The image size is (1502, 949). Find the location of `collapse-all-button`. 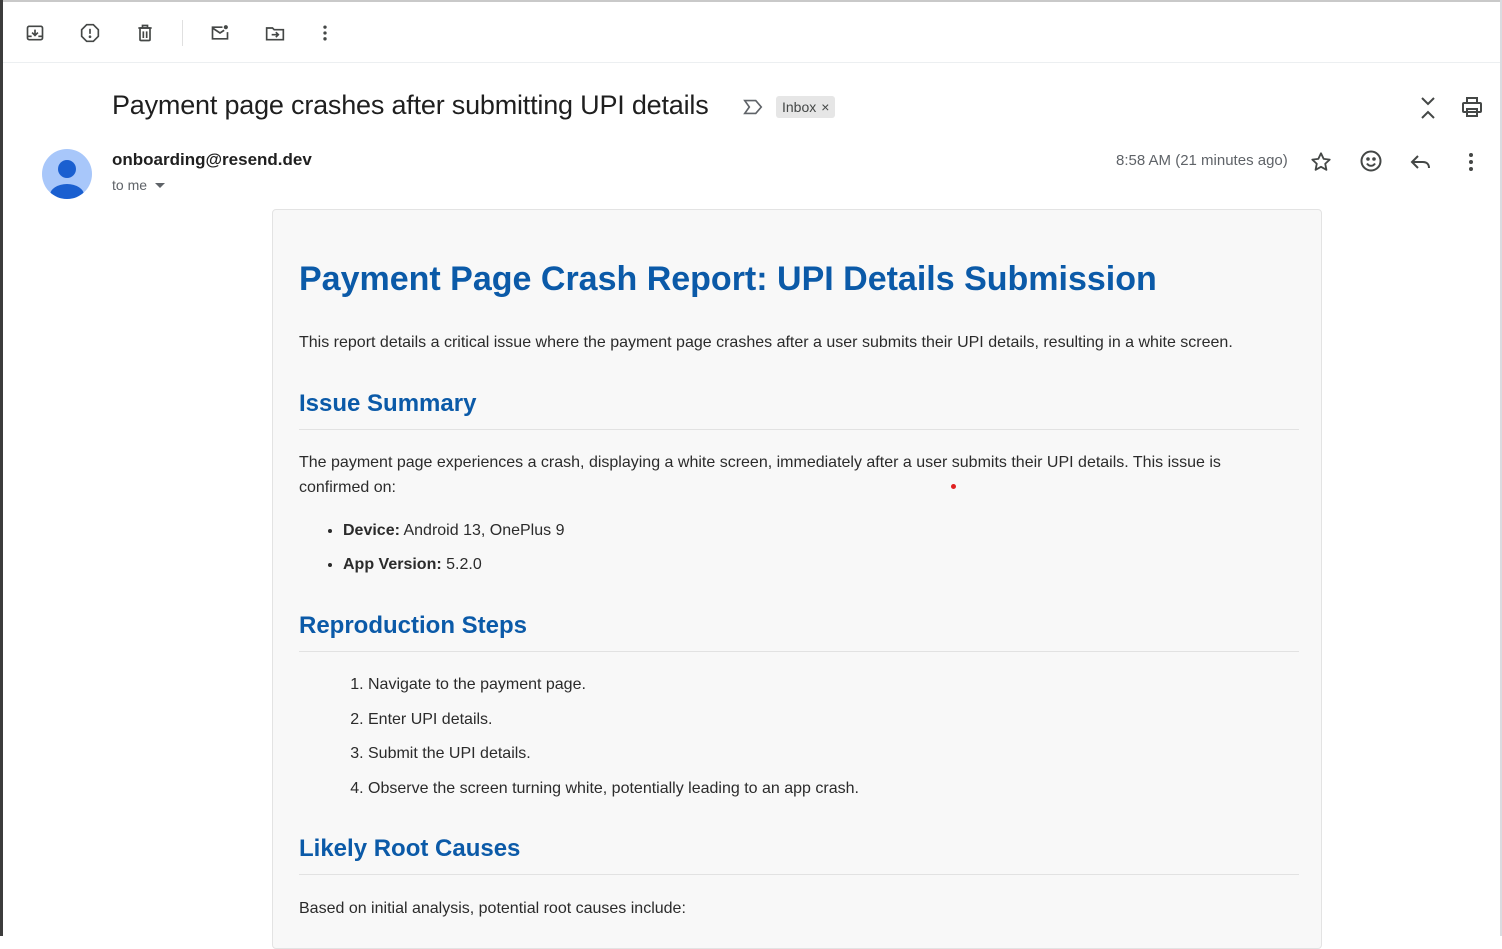

collapse-all-button is located at coordinates (1428, 108).